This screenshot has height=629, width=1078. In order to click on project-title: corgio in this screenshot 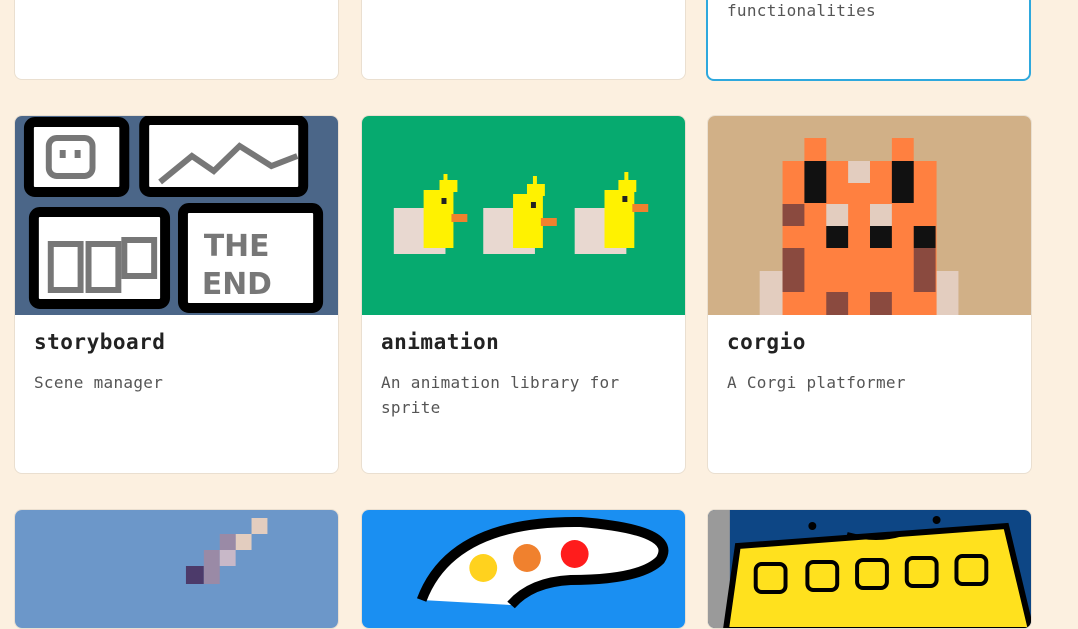, I will do `click(766, 342)`.